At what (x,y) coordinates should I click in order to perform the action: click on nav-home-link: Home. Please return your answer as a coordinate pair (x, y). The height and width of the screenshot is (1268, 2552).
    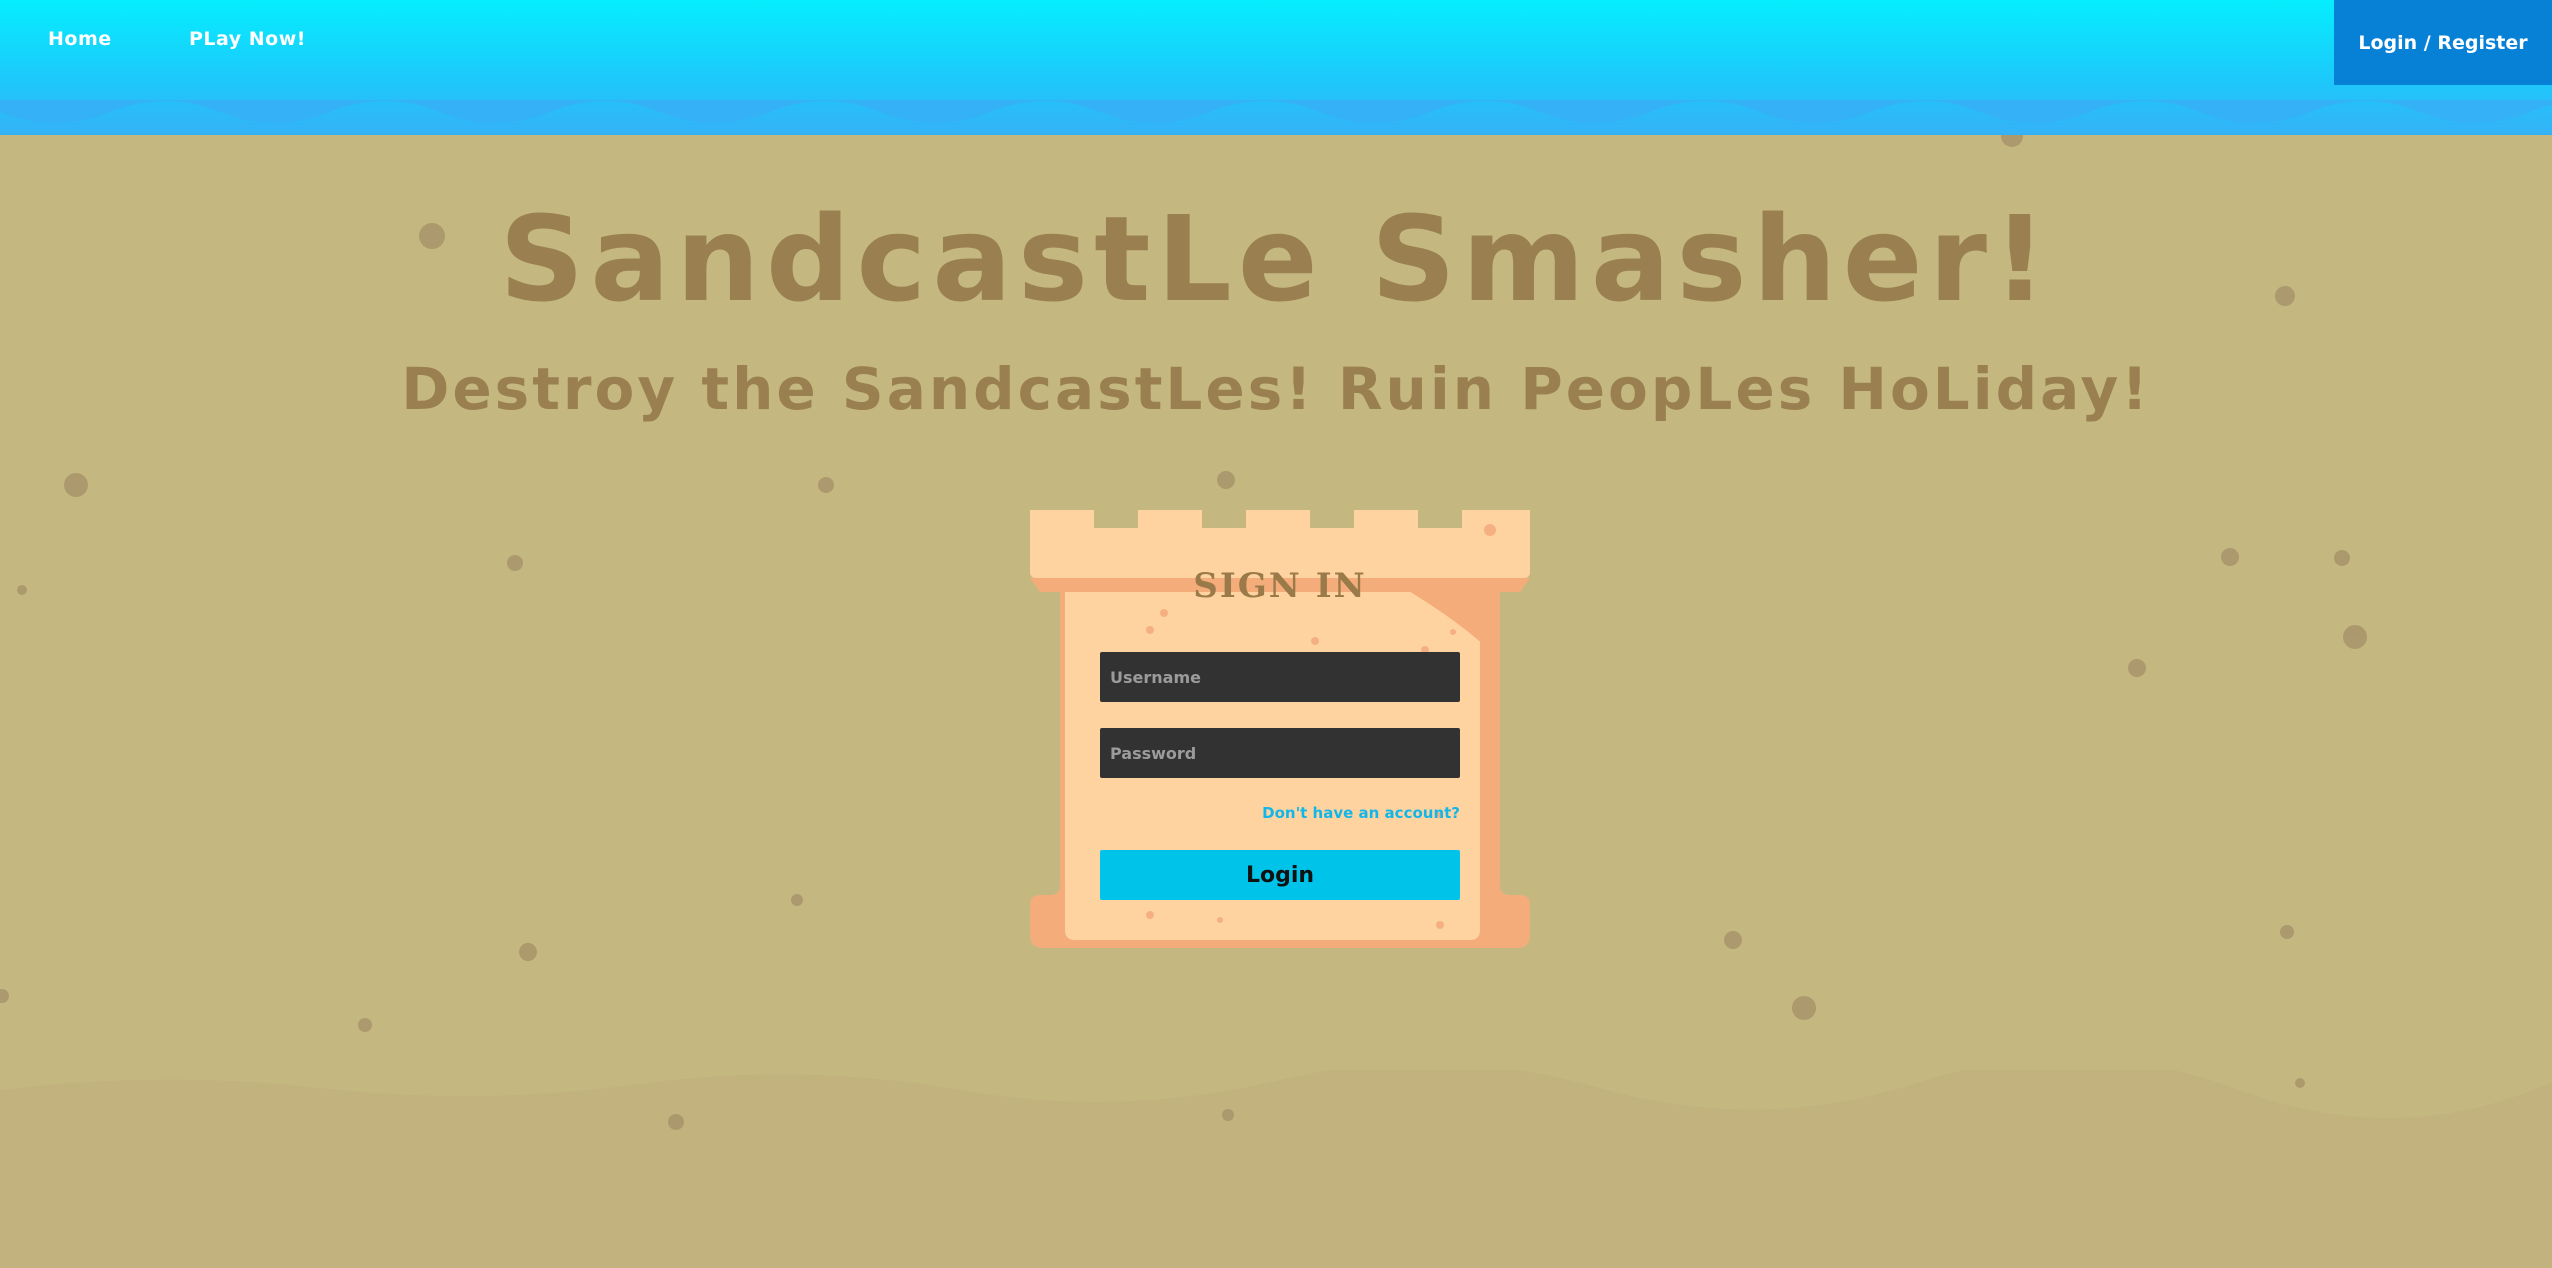
    Looking at the image, I should click on (80, 39).